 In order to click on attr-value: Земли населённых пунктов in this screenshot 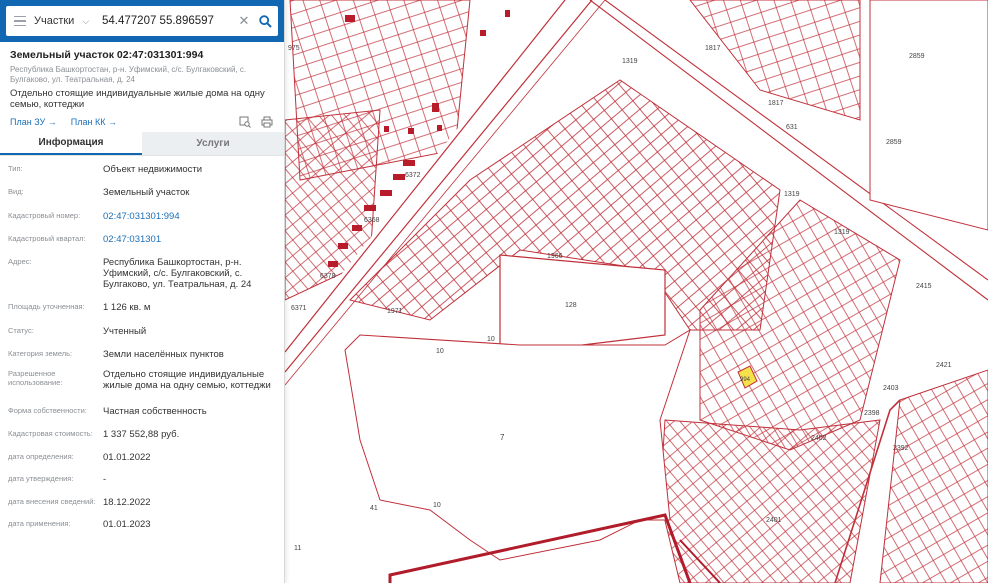, I will do `click(163, 354)`.